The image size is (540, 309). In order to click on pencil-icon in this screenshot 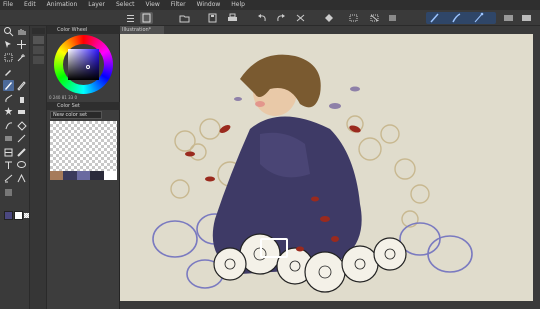, I will do `click(21, 85)`.